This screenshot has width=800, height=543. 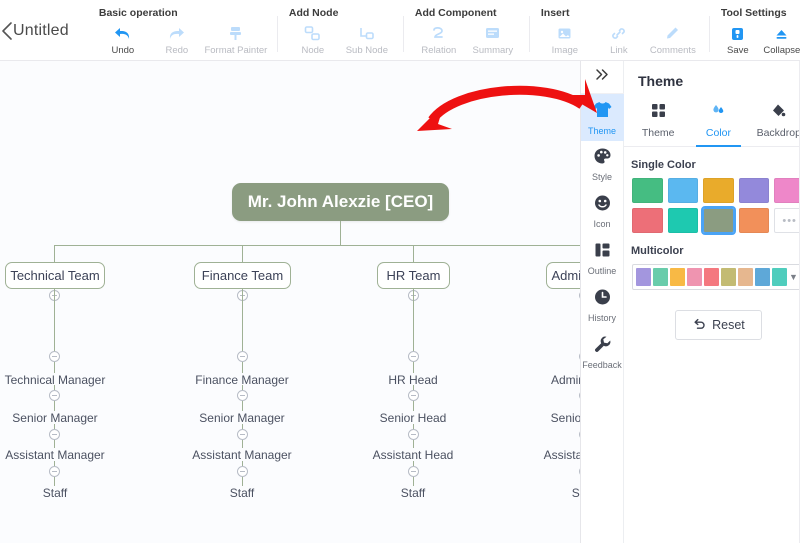 I want to click on mindmap-branch-node: Admin Team, so click(x=563, y=275).